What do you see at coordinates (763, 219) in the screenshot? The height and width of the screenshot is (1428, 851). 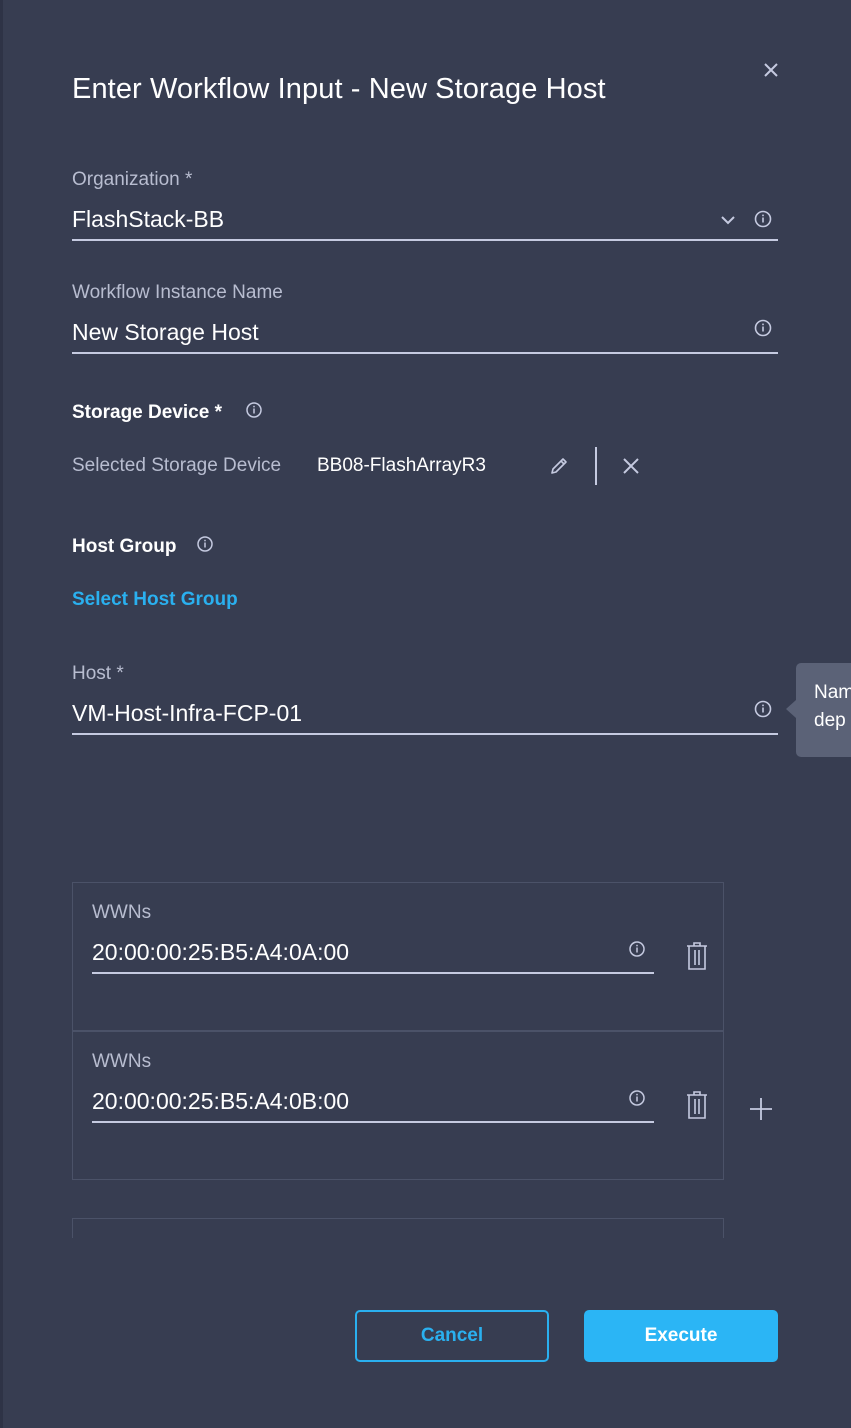 I see `organization-info-icon` at bounding box center [763, 219].